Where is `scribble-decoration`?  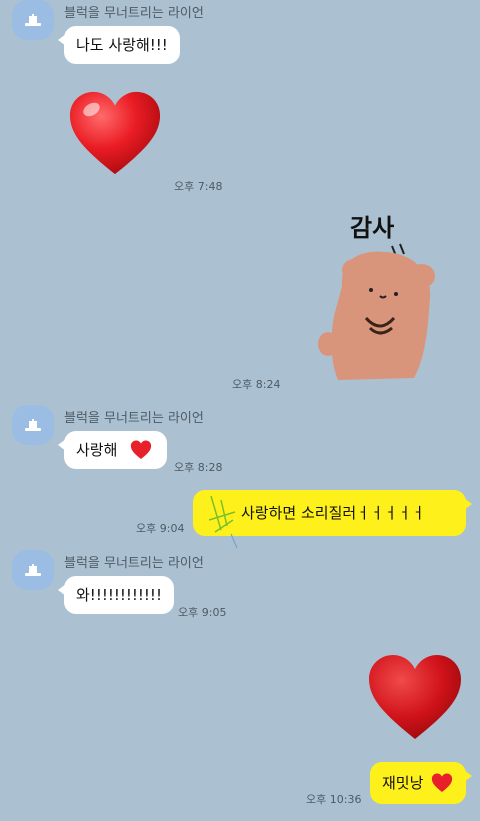 scribble-decoration is located at coordinates (223, 522).